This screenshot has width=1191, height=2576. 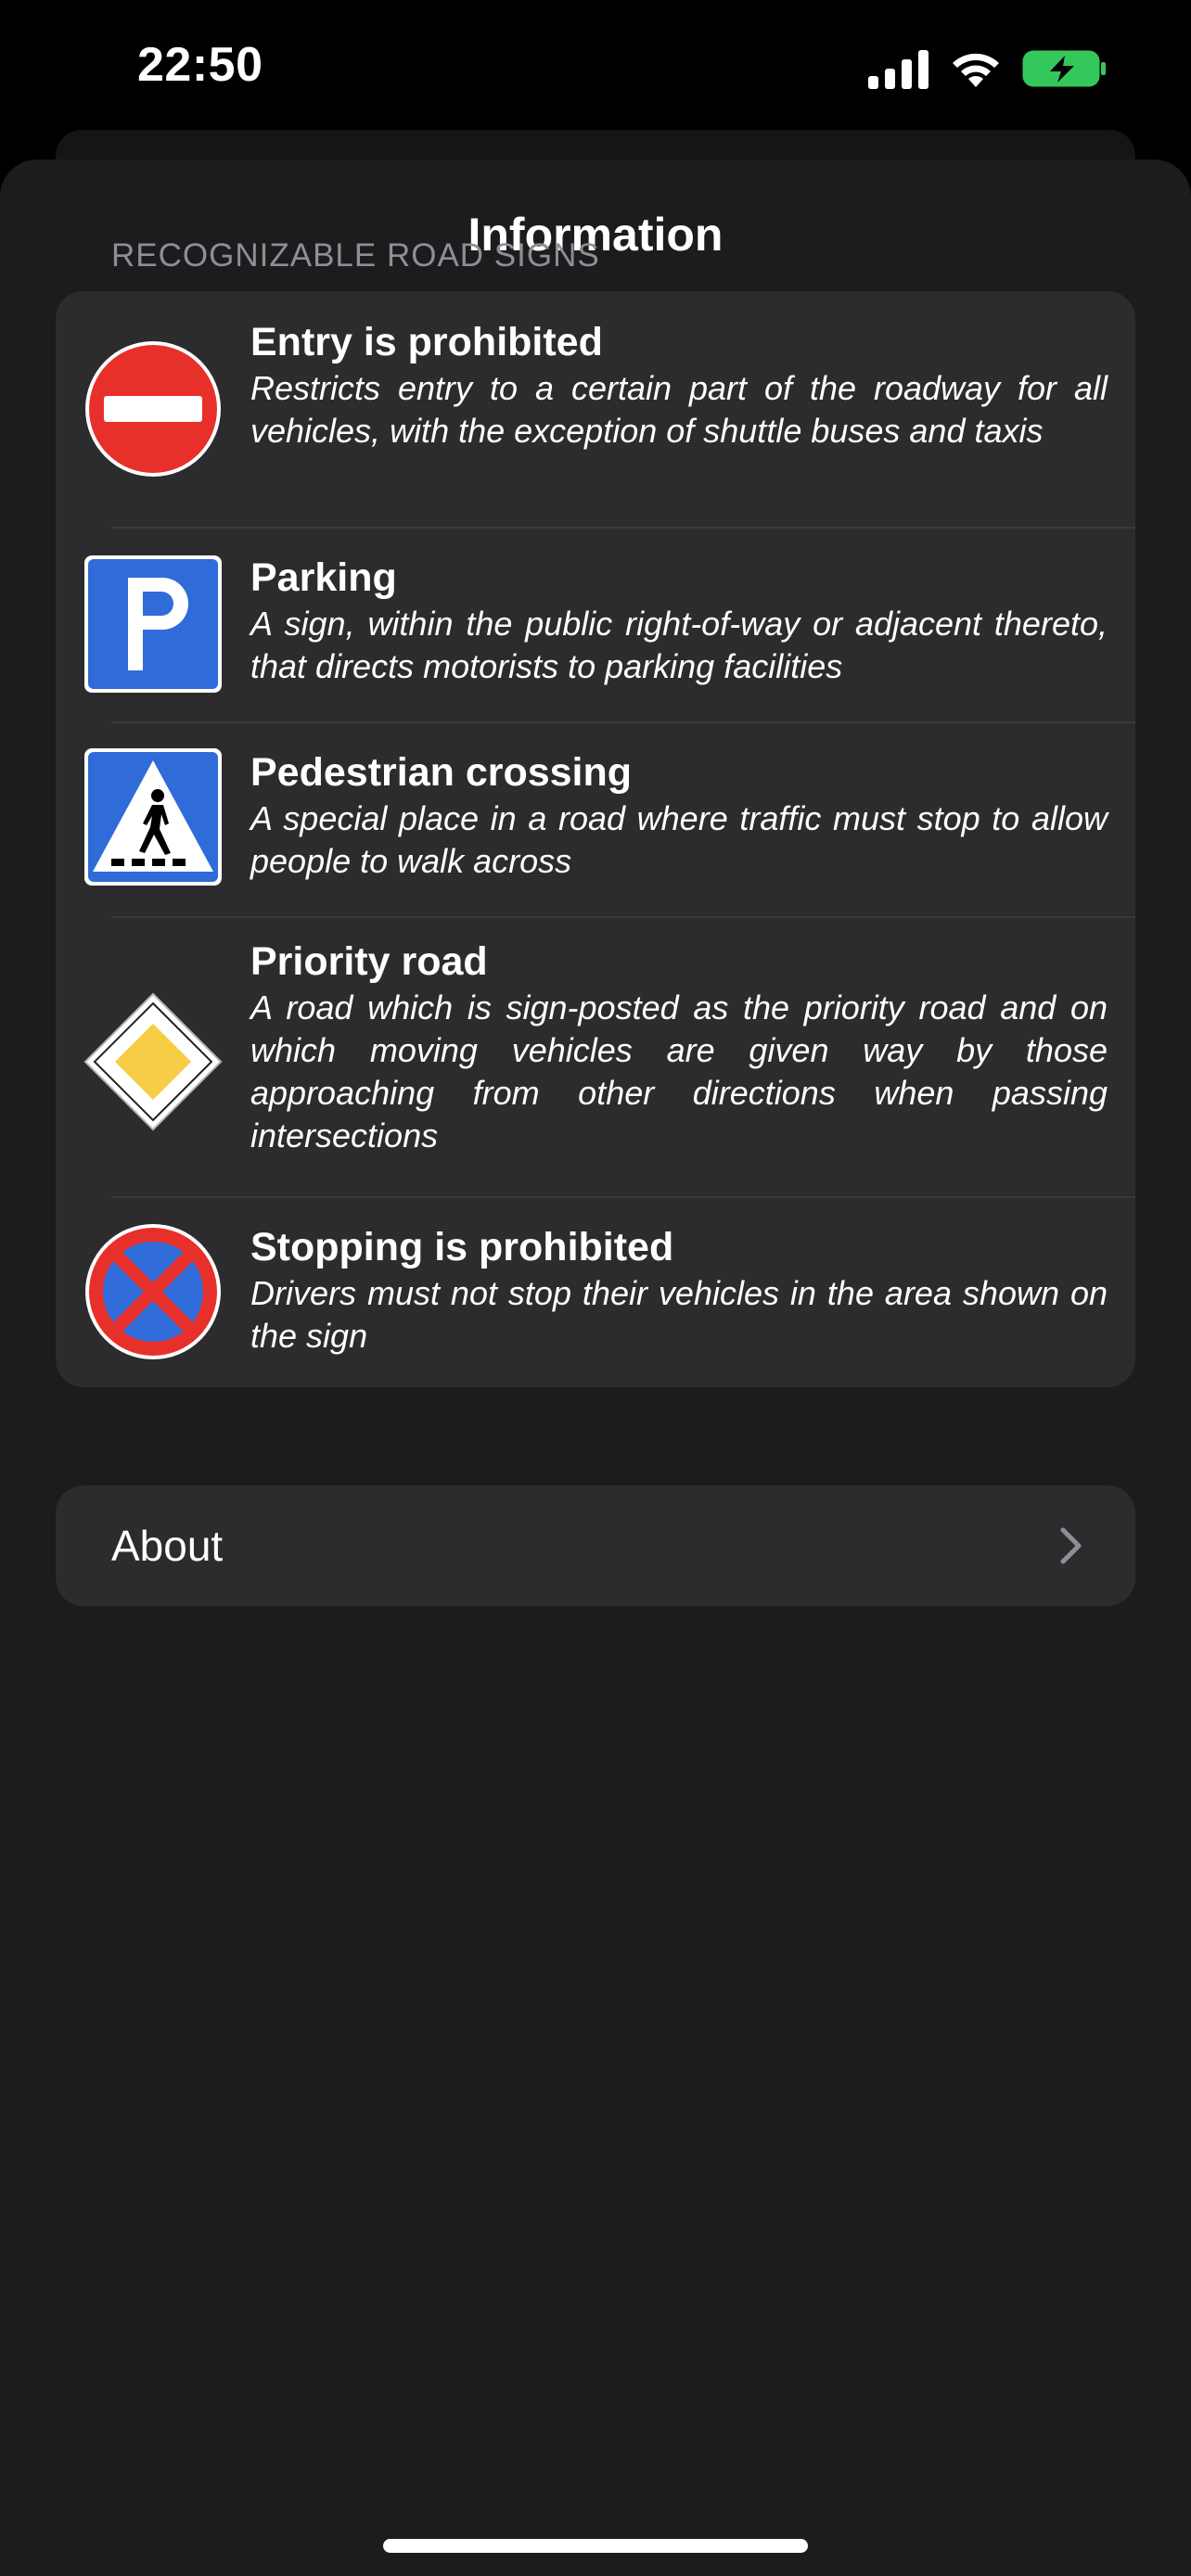 What do you see at coordinates (426, 342) in the screenshot?
I see `sign-title: Entry is prohibited` at bounding box center [426, 342].